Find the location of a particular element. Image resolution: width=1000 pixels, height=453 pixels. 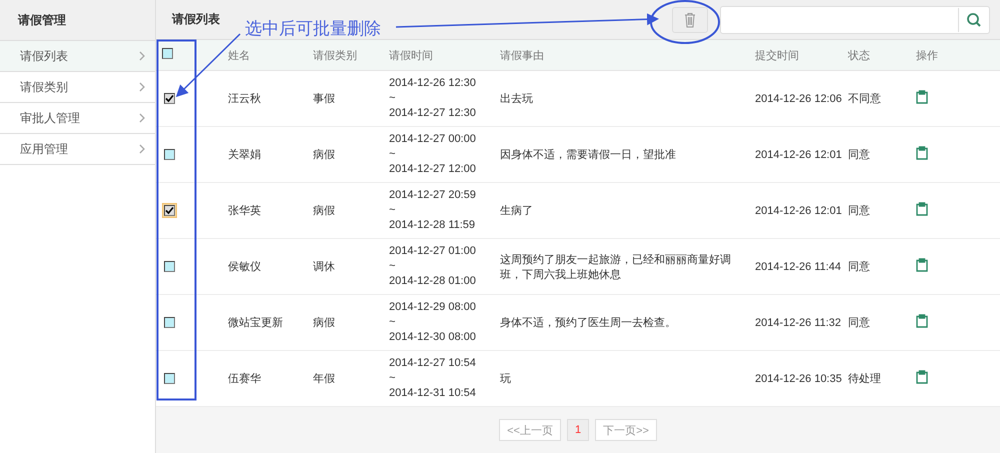

search-icon is located at coordinates (974, 20).